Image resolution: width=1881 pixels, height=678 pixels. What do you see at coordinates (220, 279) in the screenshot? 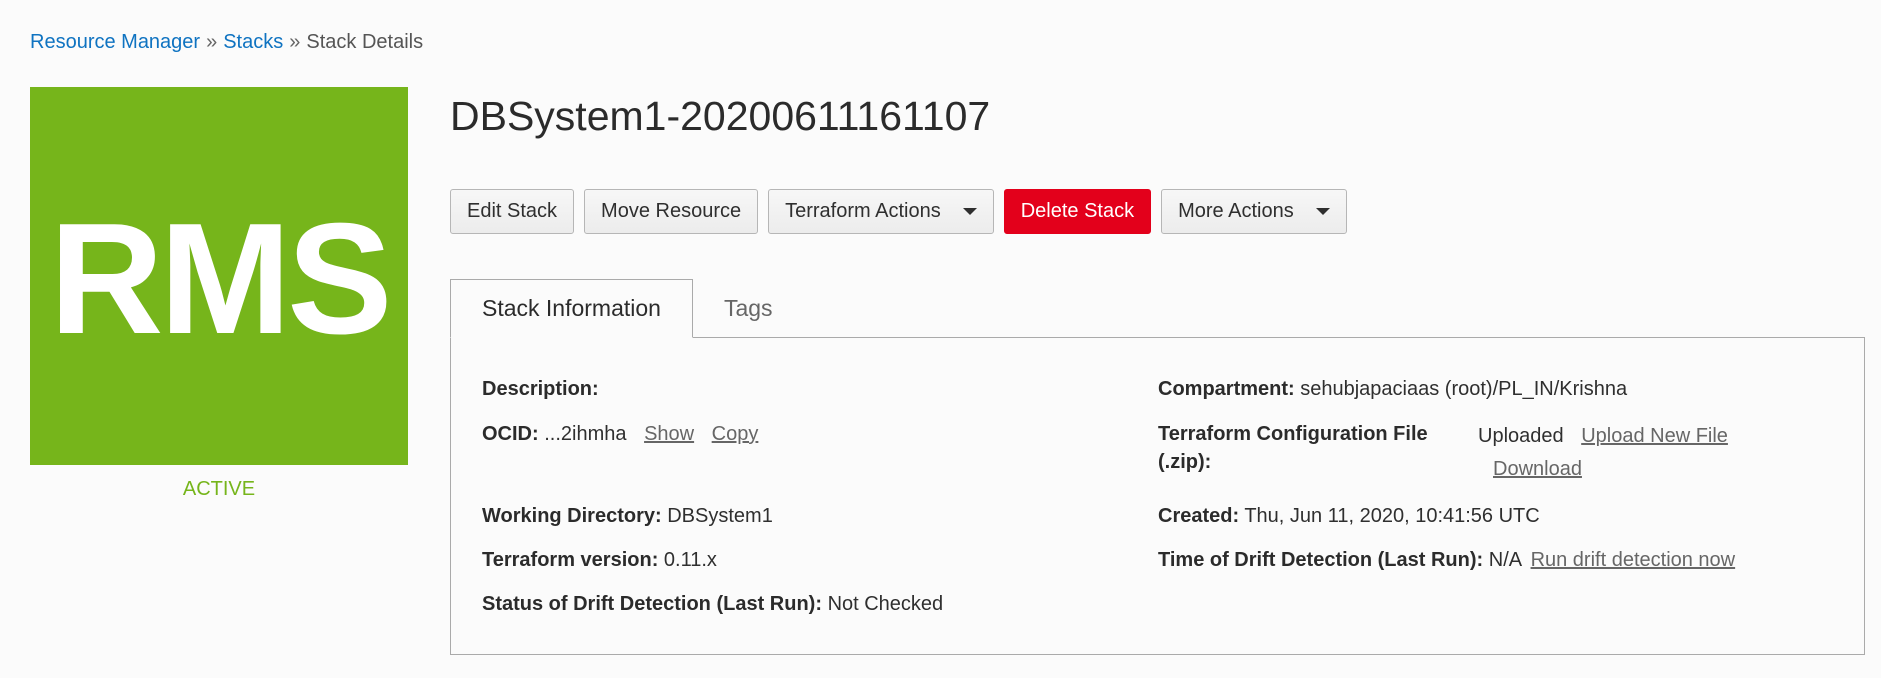
I see `logo-text: RMS` at bounding box center [220, 279].